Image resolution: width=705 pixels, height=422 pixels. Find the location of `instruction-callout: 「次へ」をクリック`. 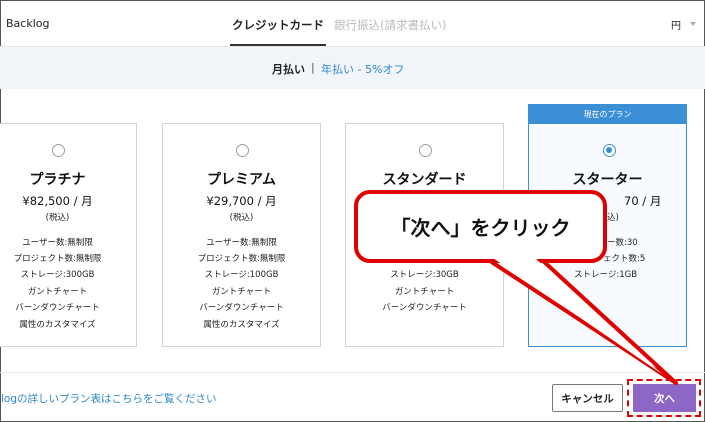

instruction-callout: 「次へ」をクリック is located at coordinates (480, 226).